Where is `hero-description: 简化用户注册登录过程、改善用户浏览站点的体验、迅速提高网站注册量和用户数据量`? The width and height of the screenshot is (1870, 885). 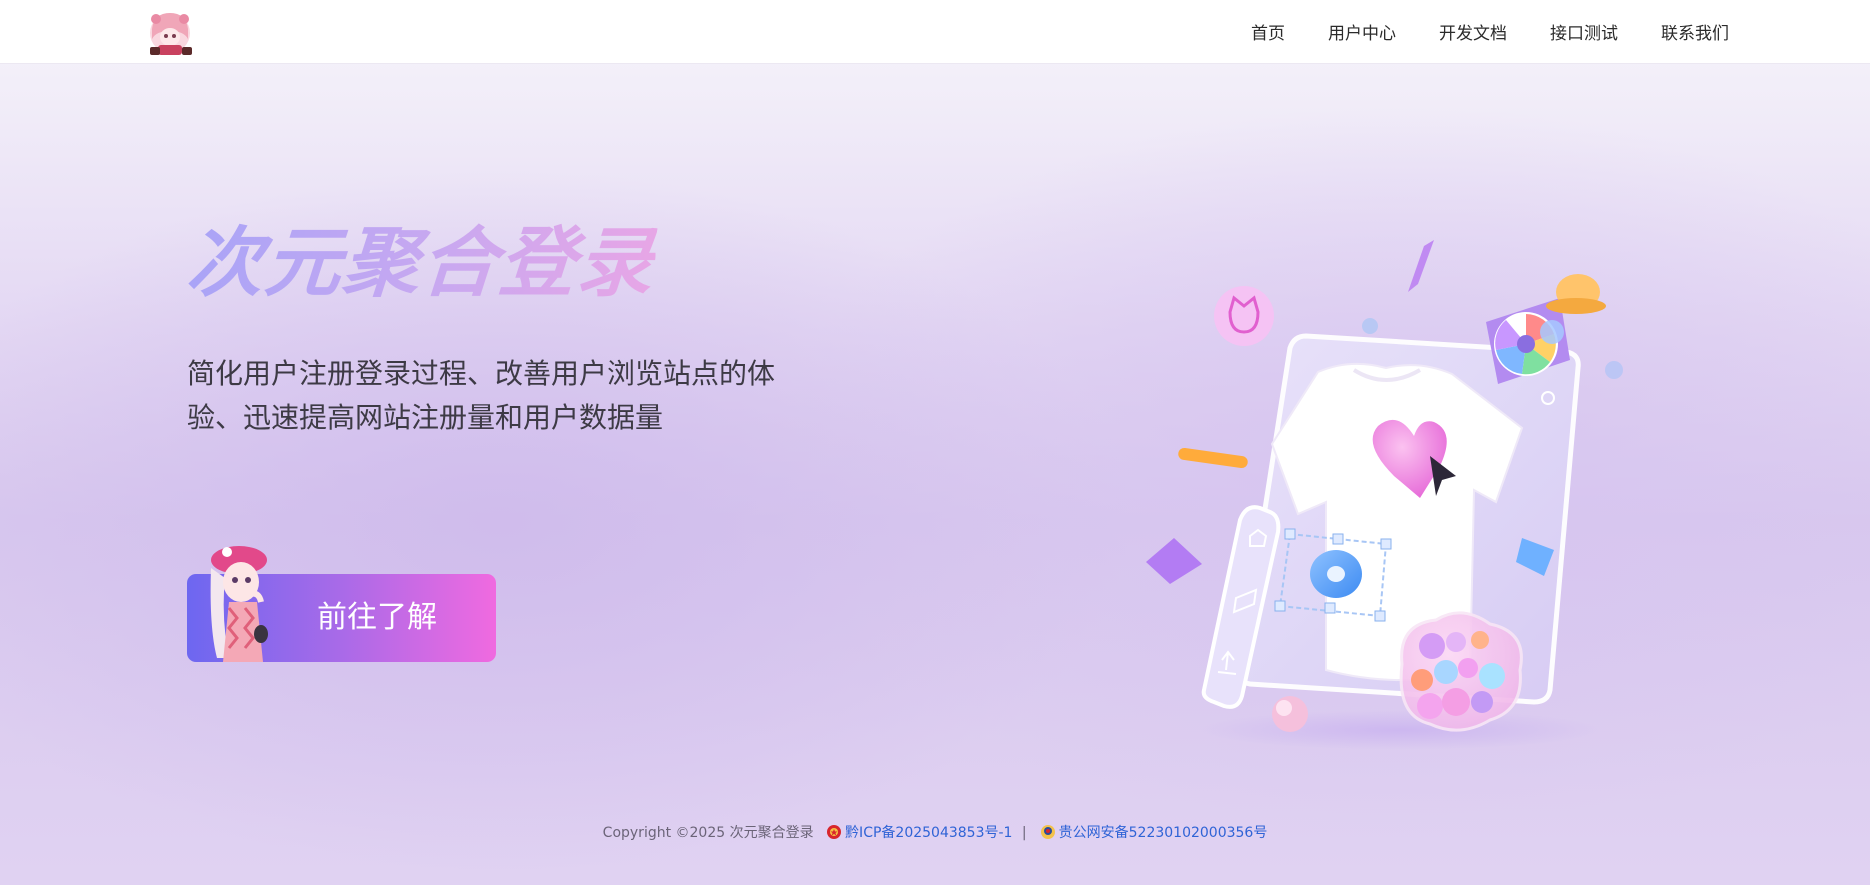 hero-description: 简化用户注册登录过程、改善用户浏览站点的体验、迅速提高网站注册量和用户数据量 is located at coordinates (481, 395).